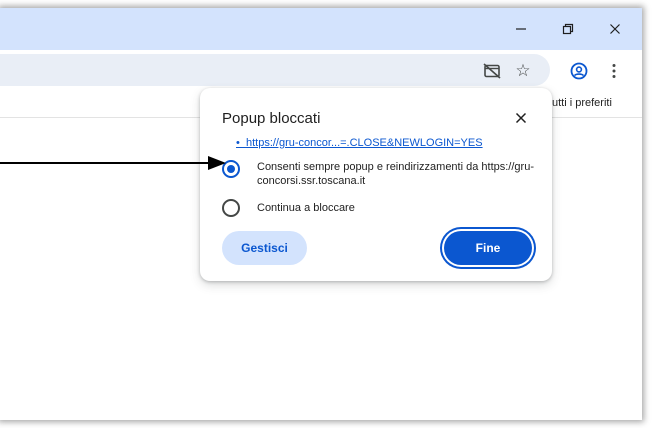 The image size is (652, 428). I want to click on browser-toolbar: ☆, so click(321, 71).